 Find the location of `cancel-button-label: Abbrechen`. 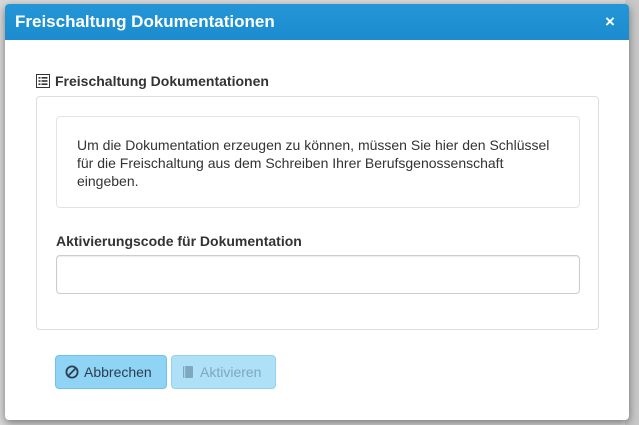

cancel-button-label: Abbrechen is located at coordinates (118, 372).